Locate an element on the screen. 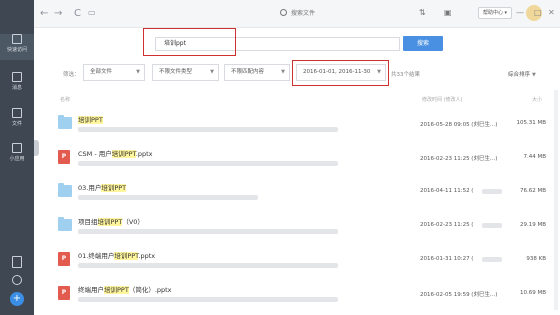  sidebar-item-label: 小应用 is located at coordinates (17, 159).